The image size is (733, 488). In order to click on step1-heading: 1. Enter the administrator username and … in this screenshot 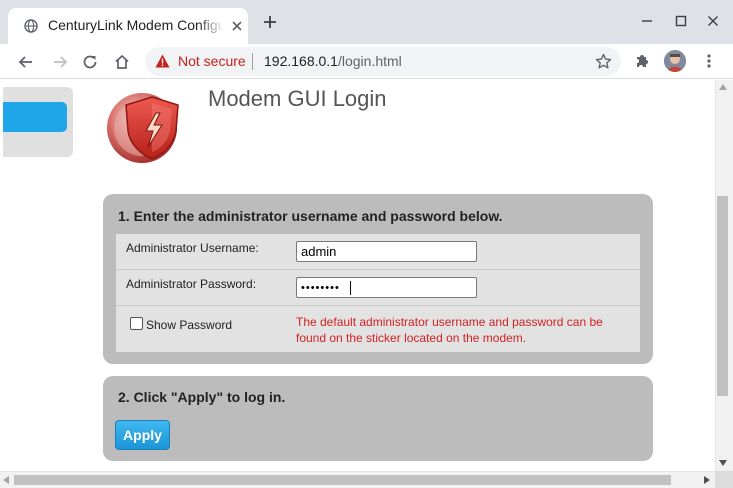, I will do `click(310, 216)`.